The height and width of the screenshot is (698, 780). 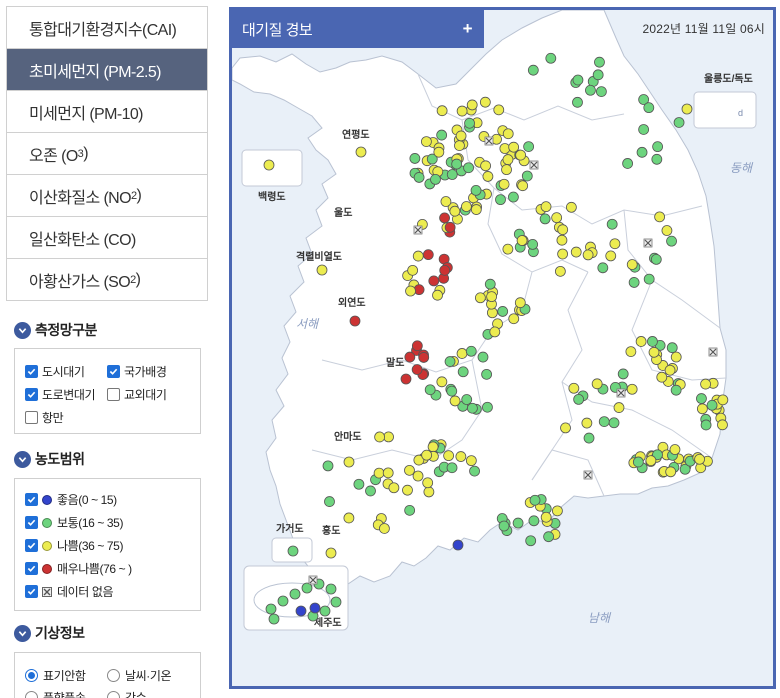 I want to click on checkbox-option: 나쁨(36 ~ 75), so click(x=74, y=545).